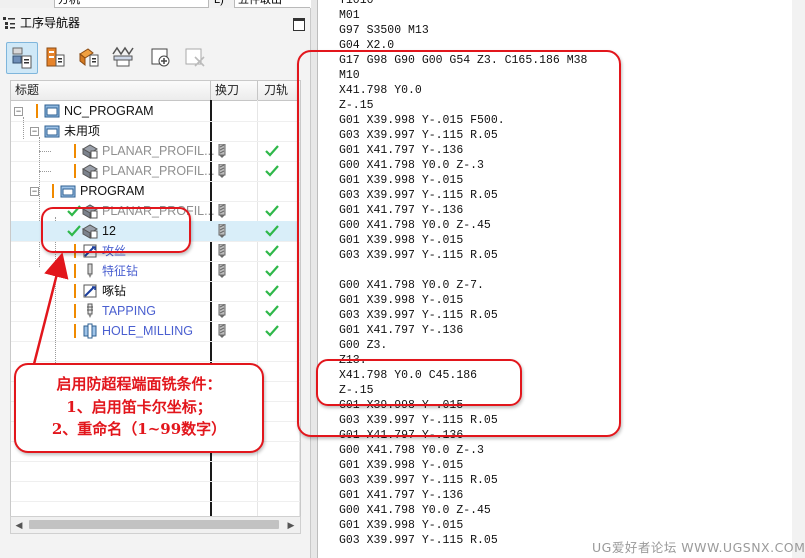 The width and height of the screenshot is (805, 558). I want to click on program-order-view-button, so click(22, 58).